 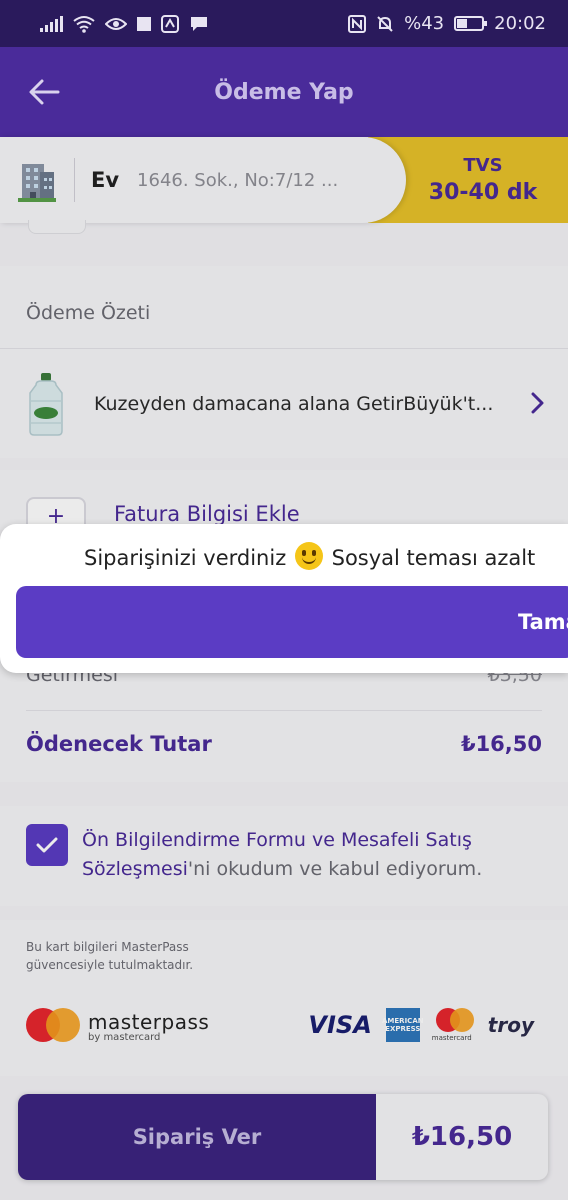 What do you see at coordinates (403, 1025) in the screenshot?
I see `amex-logo: AMERICAN EXPRESS` at bounding box center [403, 1025].